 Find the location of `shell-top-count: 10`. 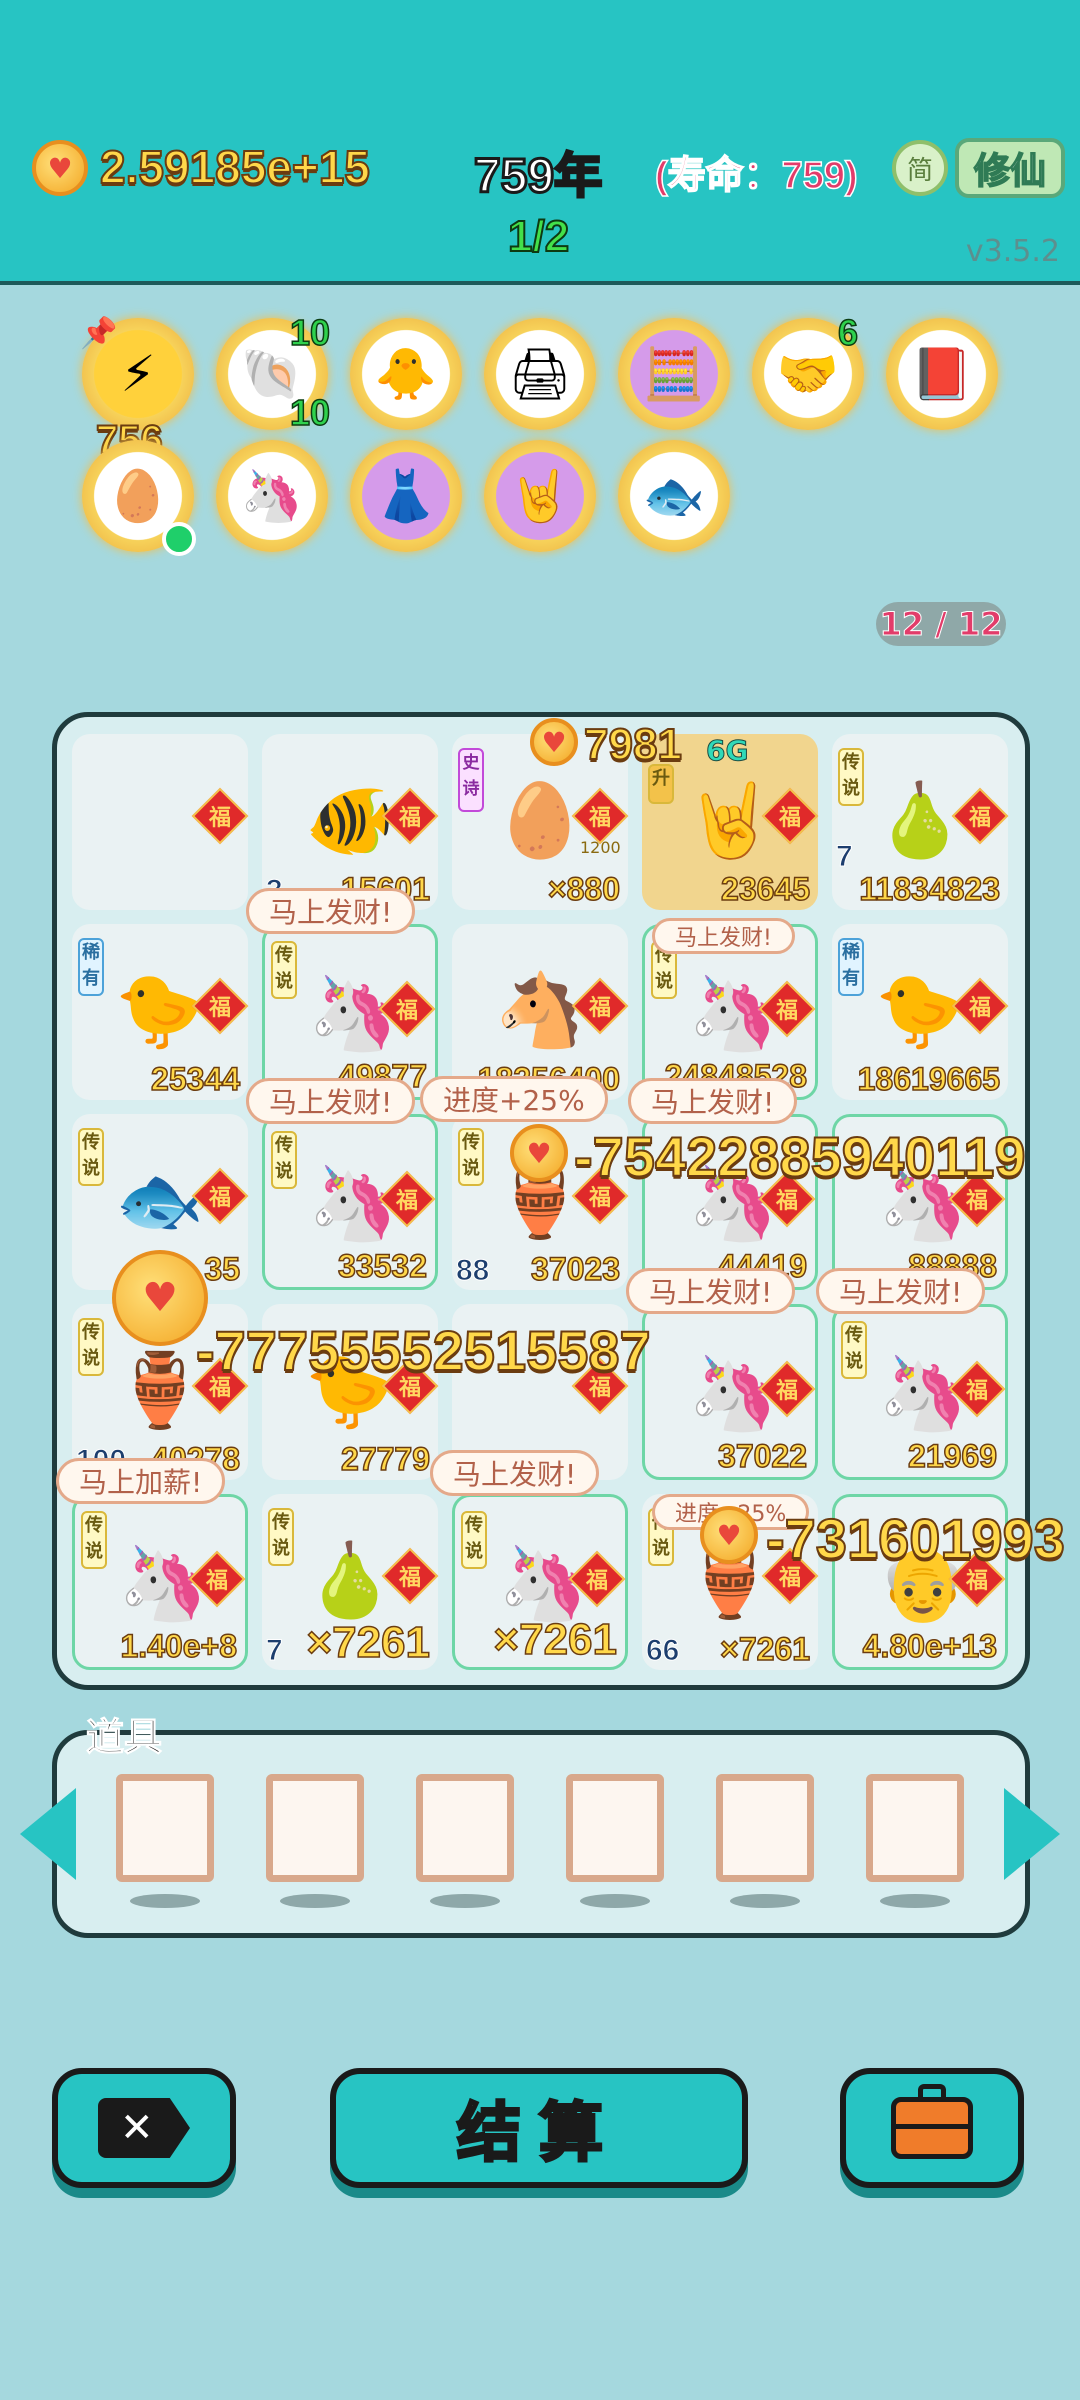

shell-top-count: 10 is located at coordinates (310, 332).